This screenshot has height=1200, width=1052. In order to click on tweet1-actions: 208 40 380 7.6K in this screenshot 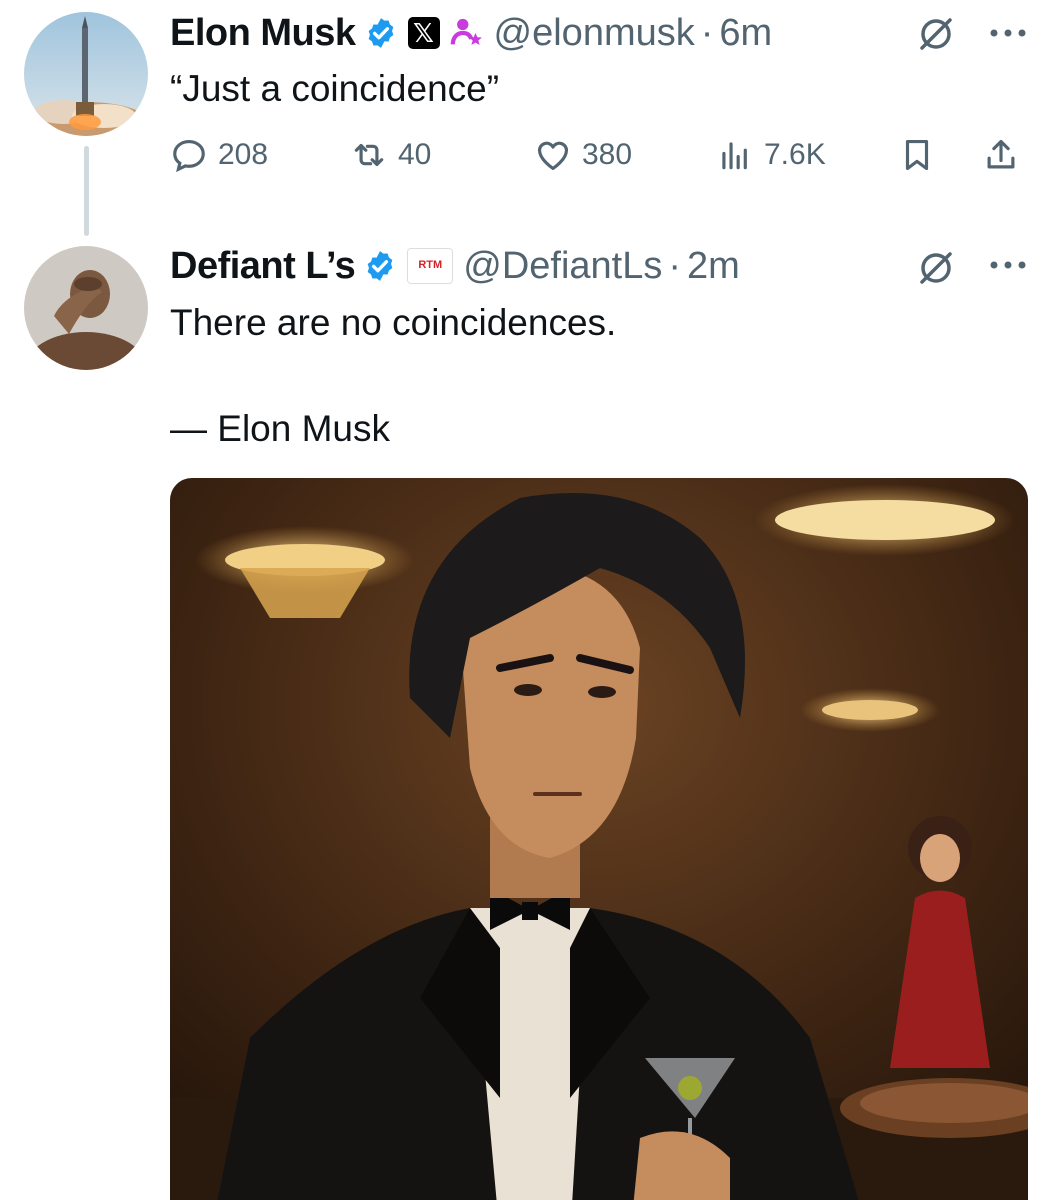, I will do `click(600, 159)`.